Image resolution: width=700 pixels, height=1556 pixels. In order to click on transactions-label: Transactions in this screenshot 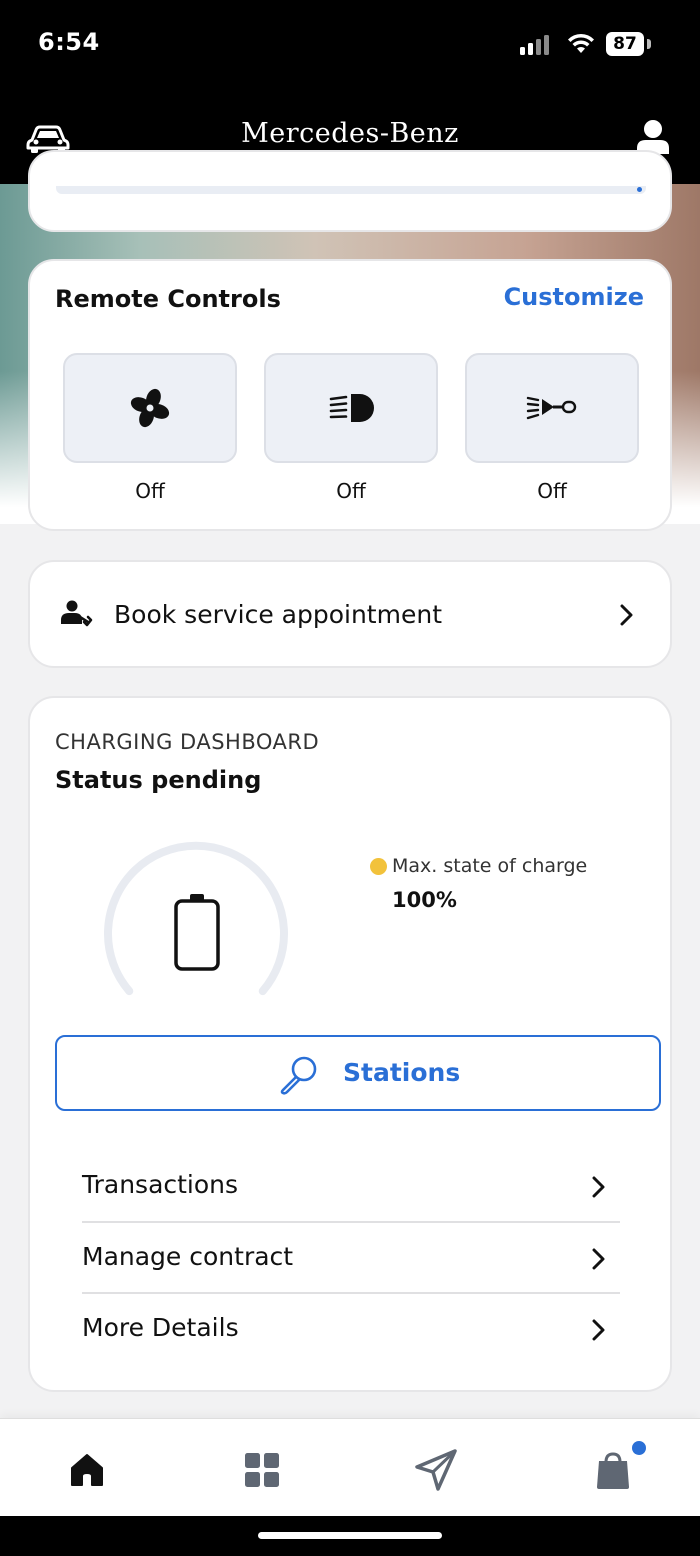, I will do `click(160, 1184)`.